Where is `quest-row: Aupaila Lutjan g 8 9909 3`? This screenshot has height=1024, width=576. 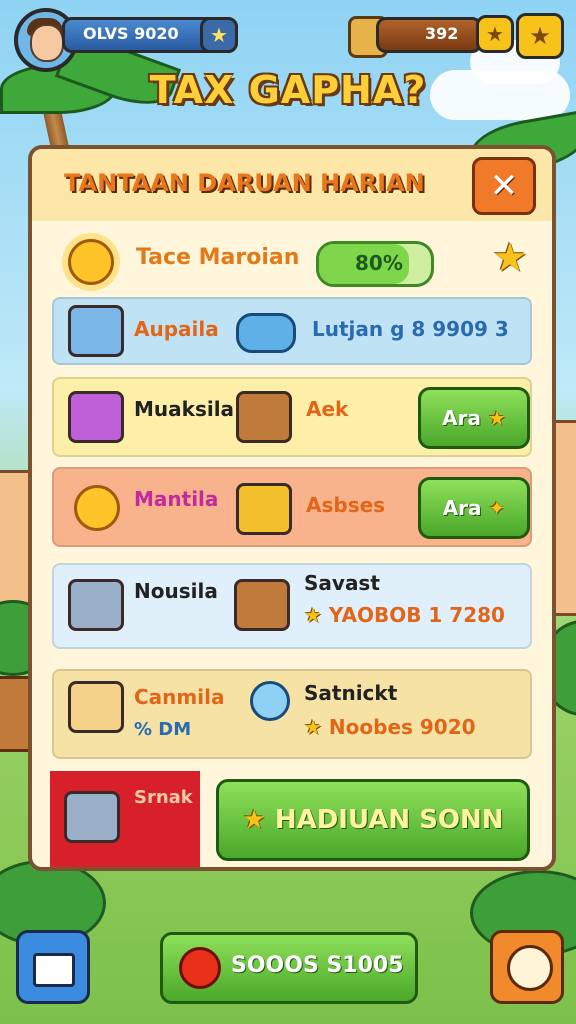
quest-row: Aupaila Lutjan g 8 9909 3 is located at coordinates (292, 331).